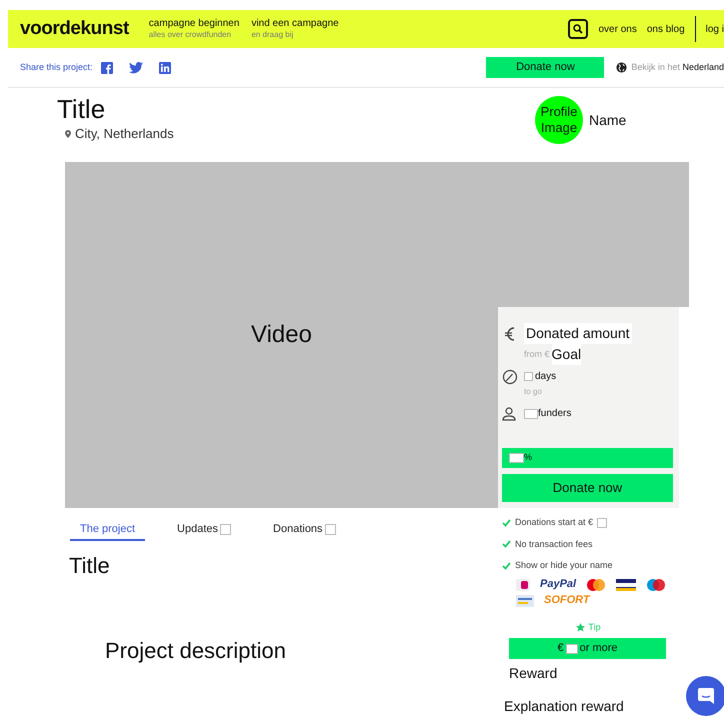 The width and height of the screenshot is (724, 722). Describe the element at coordinates (617, 29) in the screenshot. I see `nav-link: over ons` at that location.